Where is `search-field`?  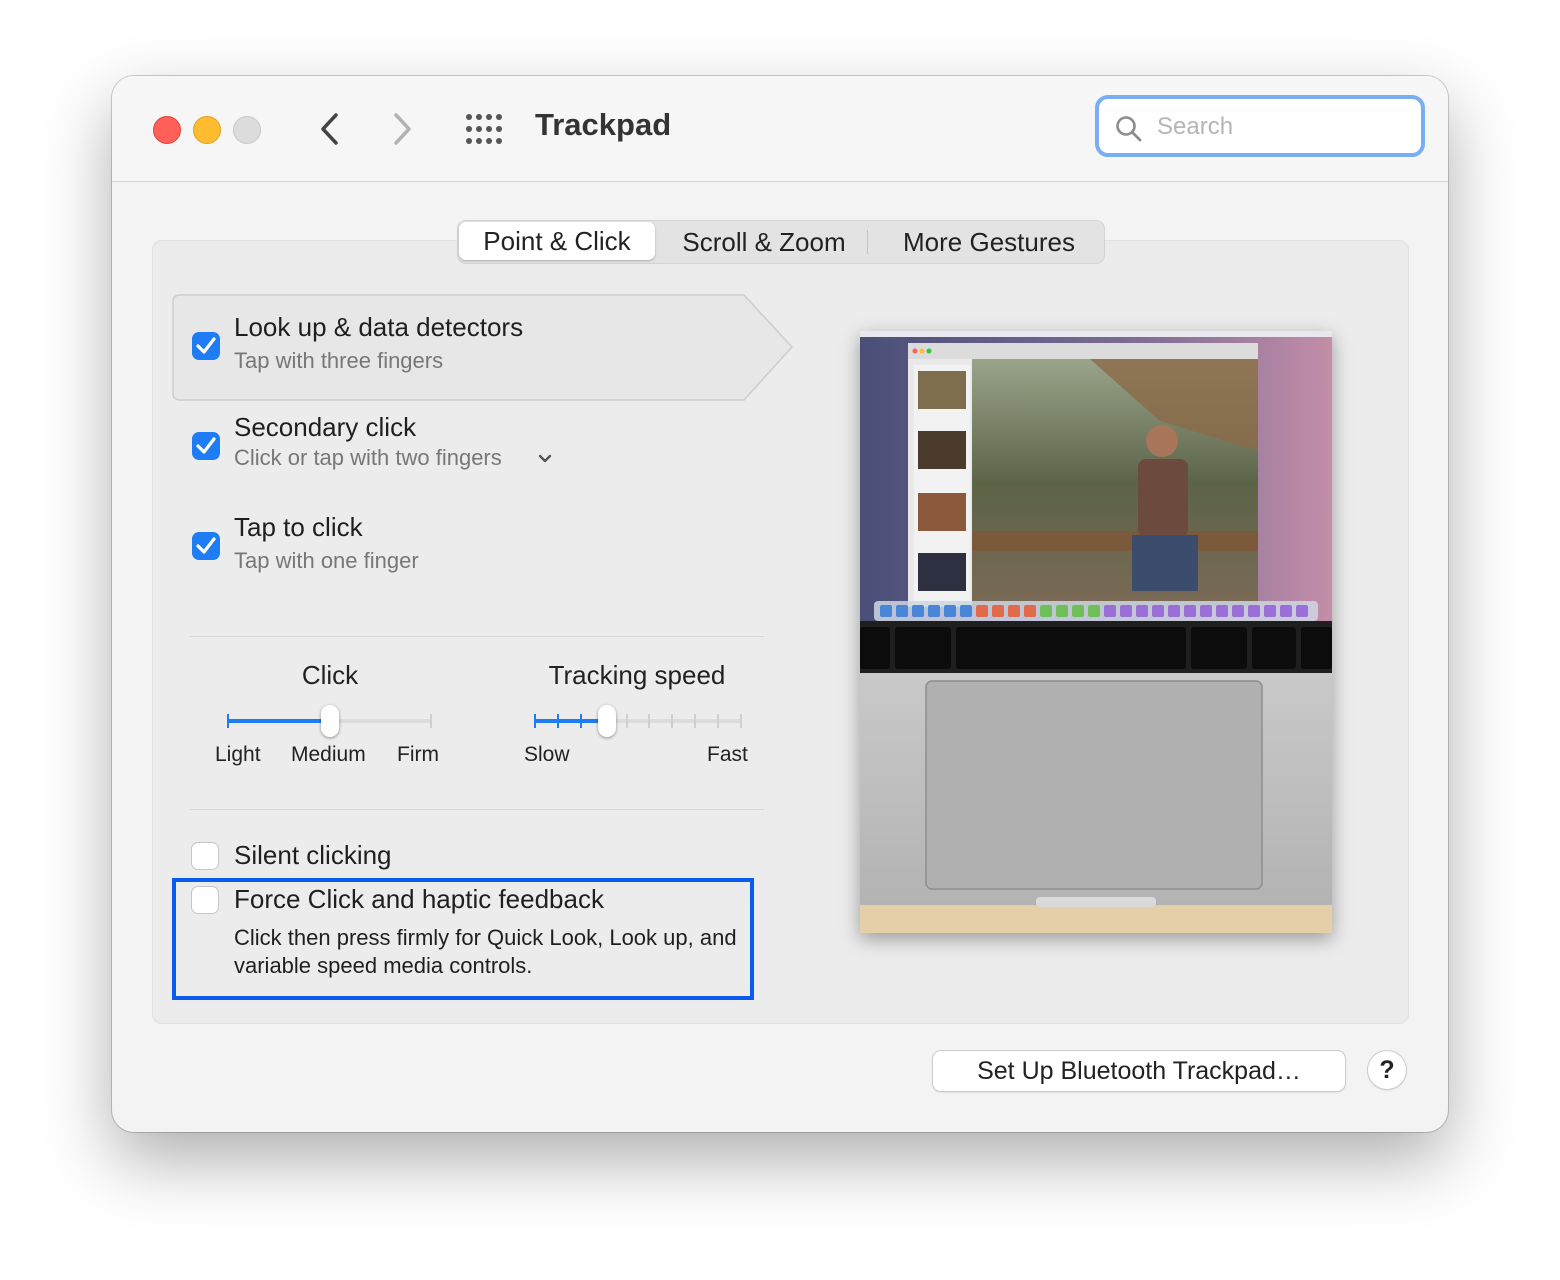 search-field is located at coordinates (1260, 126).